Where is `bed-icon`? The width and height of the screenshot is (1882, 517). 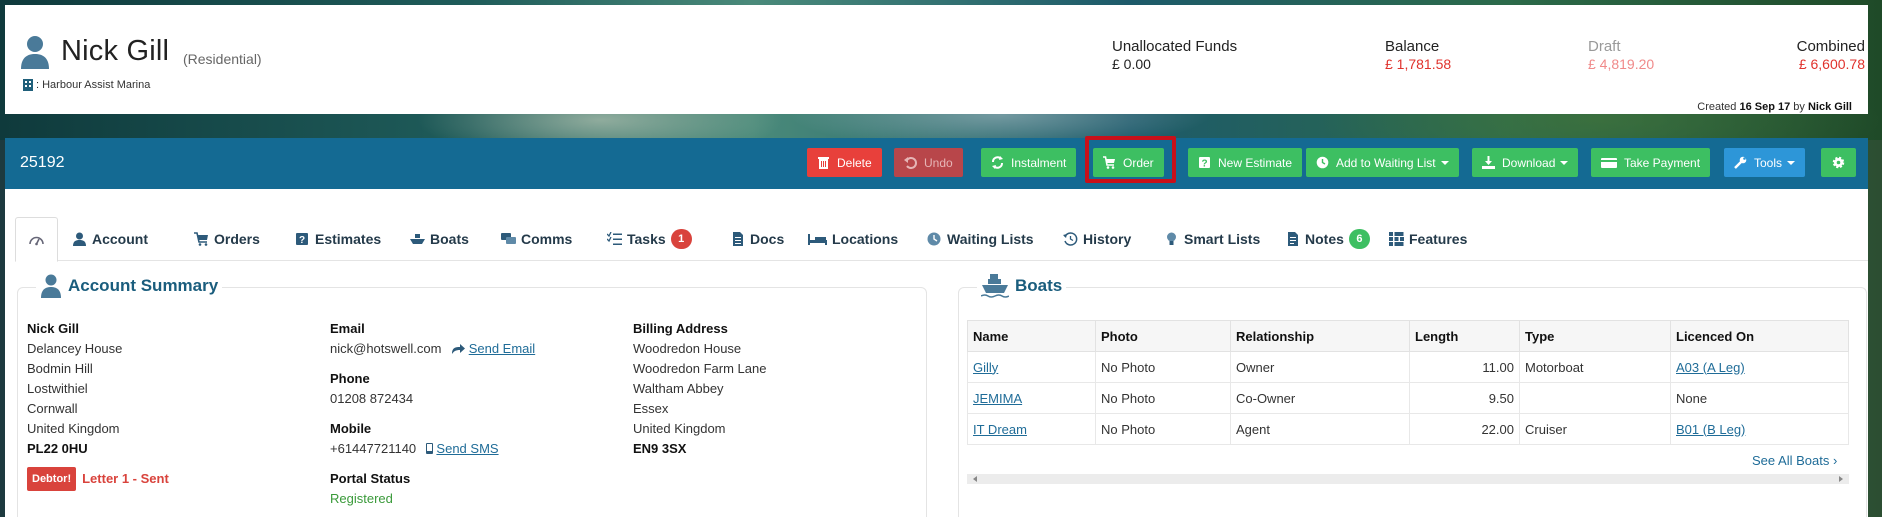 bed-icon is located at coordinates (817, 239).